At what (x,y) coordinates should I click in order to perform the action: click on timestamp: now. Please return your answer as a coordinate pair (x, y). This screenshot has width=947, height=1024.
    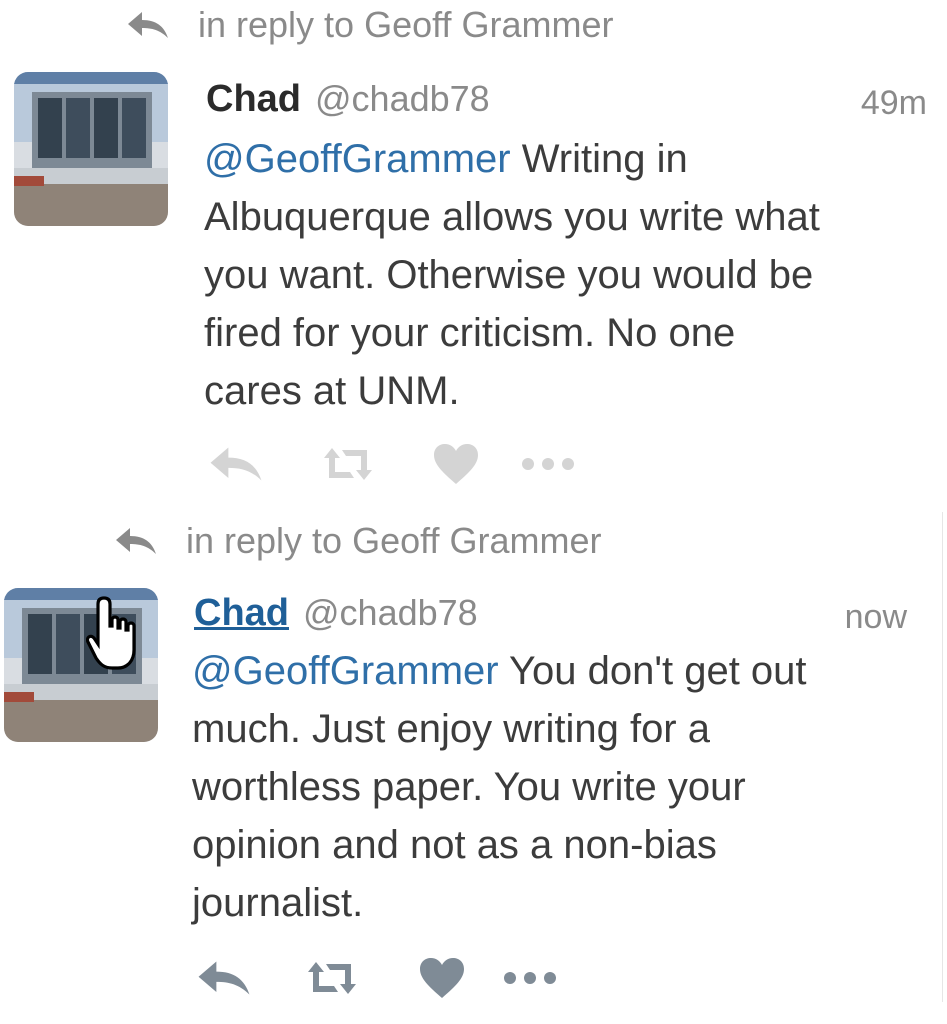
    Looking at the image, I should click on (876, 617).